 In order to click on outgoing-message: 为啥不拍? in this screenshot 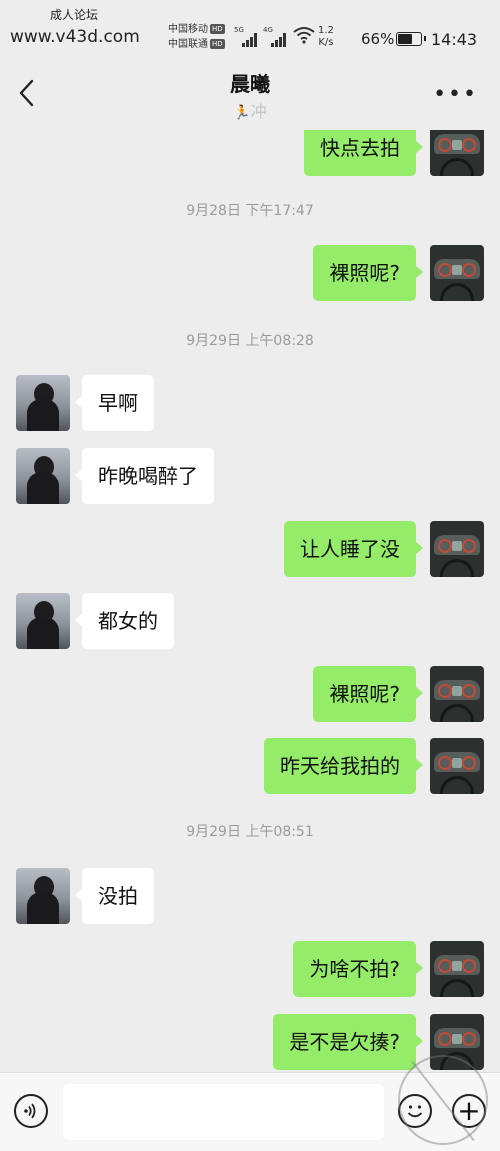, I will do `click(250, 969)`.